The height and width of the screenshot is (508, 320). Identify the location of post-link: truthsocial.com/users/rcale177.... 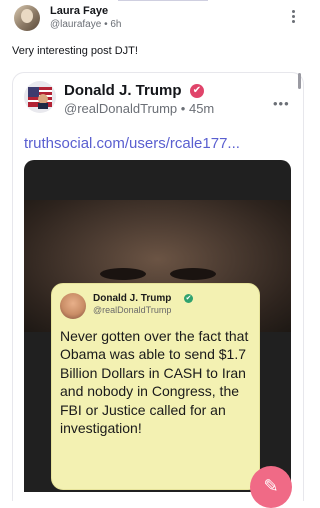
(132, 143).